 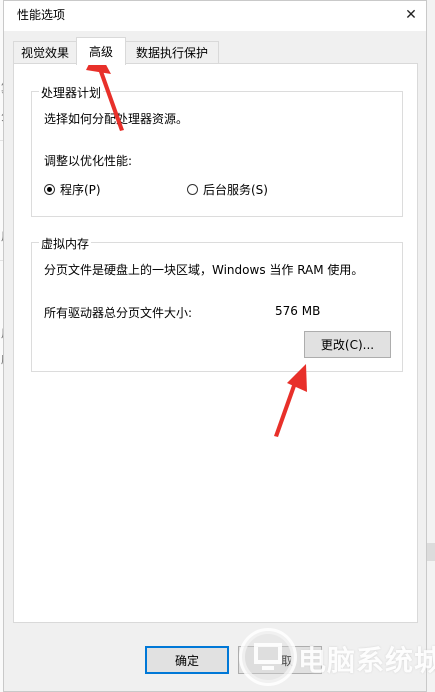 What do you see at coordinates (88, 161) in the screenshot?
I see `adjust-performance-label: 调整以优化性能:` at bounding box center [88, 161].